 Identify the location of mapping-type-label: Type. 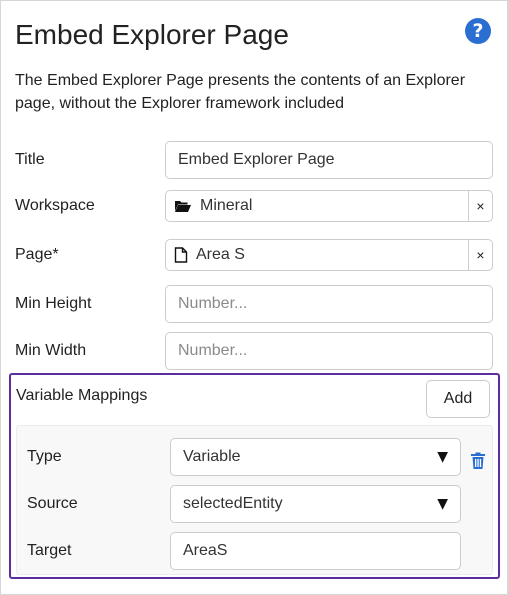
(44, 456).